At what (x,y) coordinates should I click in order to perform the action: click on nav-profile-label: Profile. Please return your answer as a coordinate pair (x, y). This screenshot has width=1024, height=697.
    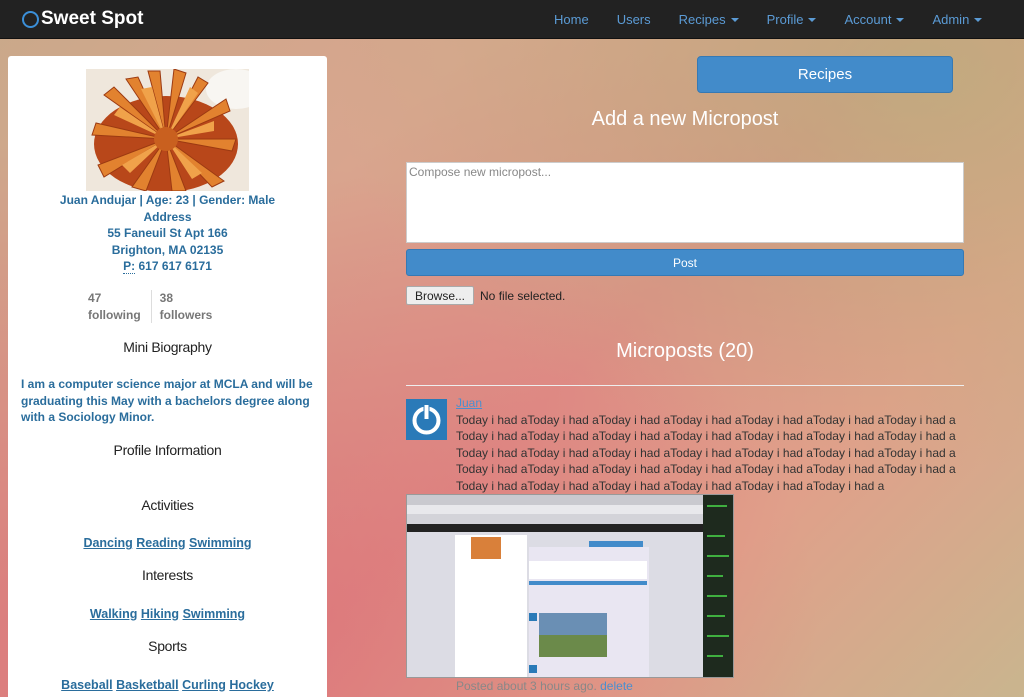
    Looking at the image, I should click on (785, 19).